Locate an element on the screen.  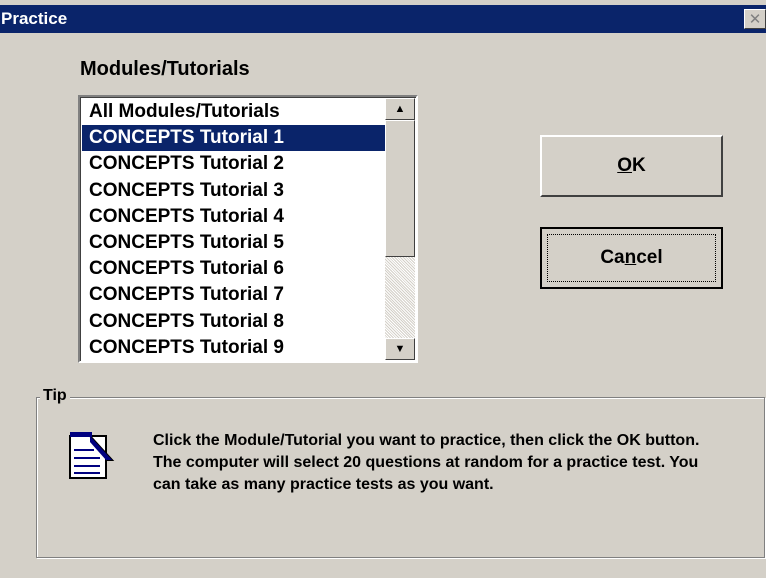
arrow-up-icon: ▲ is located at coordinates (400, 109).